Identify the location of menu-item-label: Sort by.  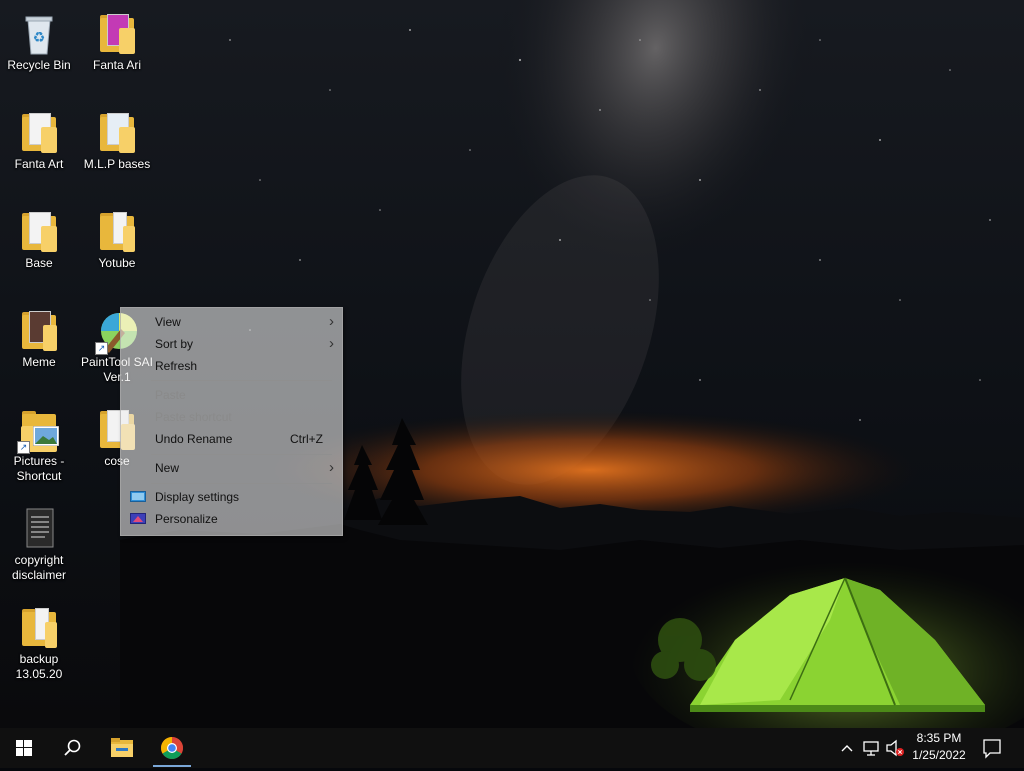
(174, 344).